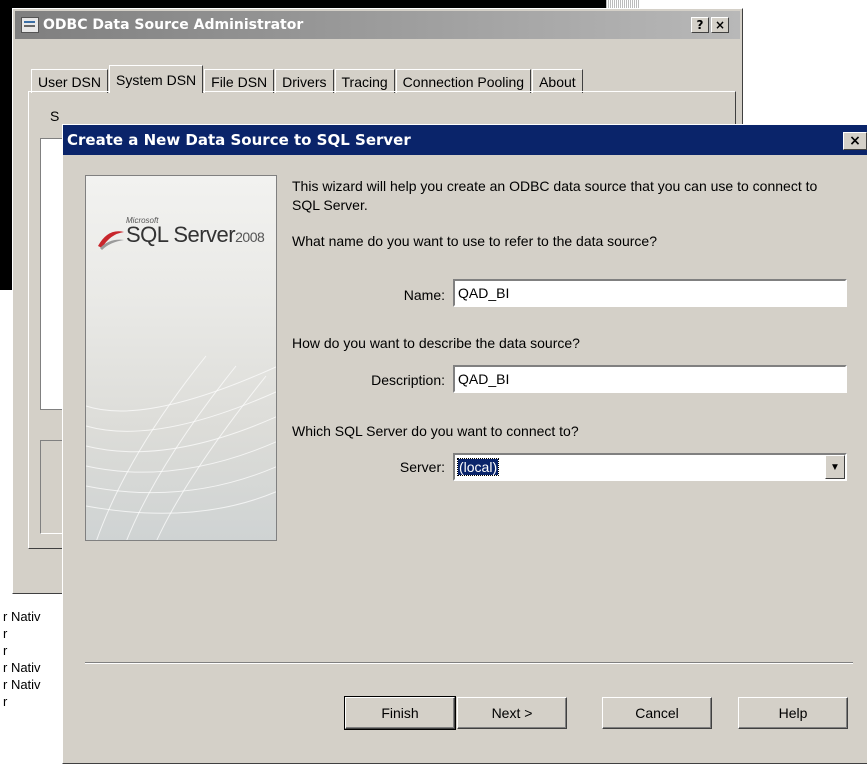 The height and width of the screenshot is (764, 867). What do you see at coordinates (422, 467) in the screenshot?
I see `server-label: Server:` at bounding box center [422, 467].